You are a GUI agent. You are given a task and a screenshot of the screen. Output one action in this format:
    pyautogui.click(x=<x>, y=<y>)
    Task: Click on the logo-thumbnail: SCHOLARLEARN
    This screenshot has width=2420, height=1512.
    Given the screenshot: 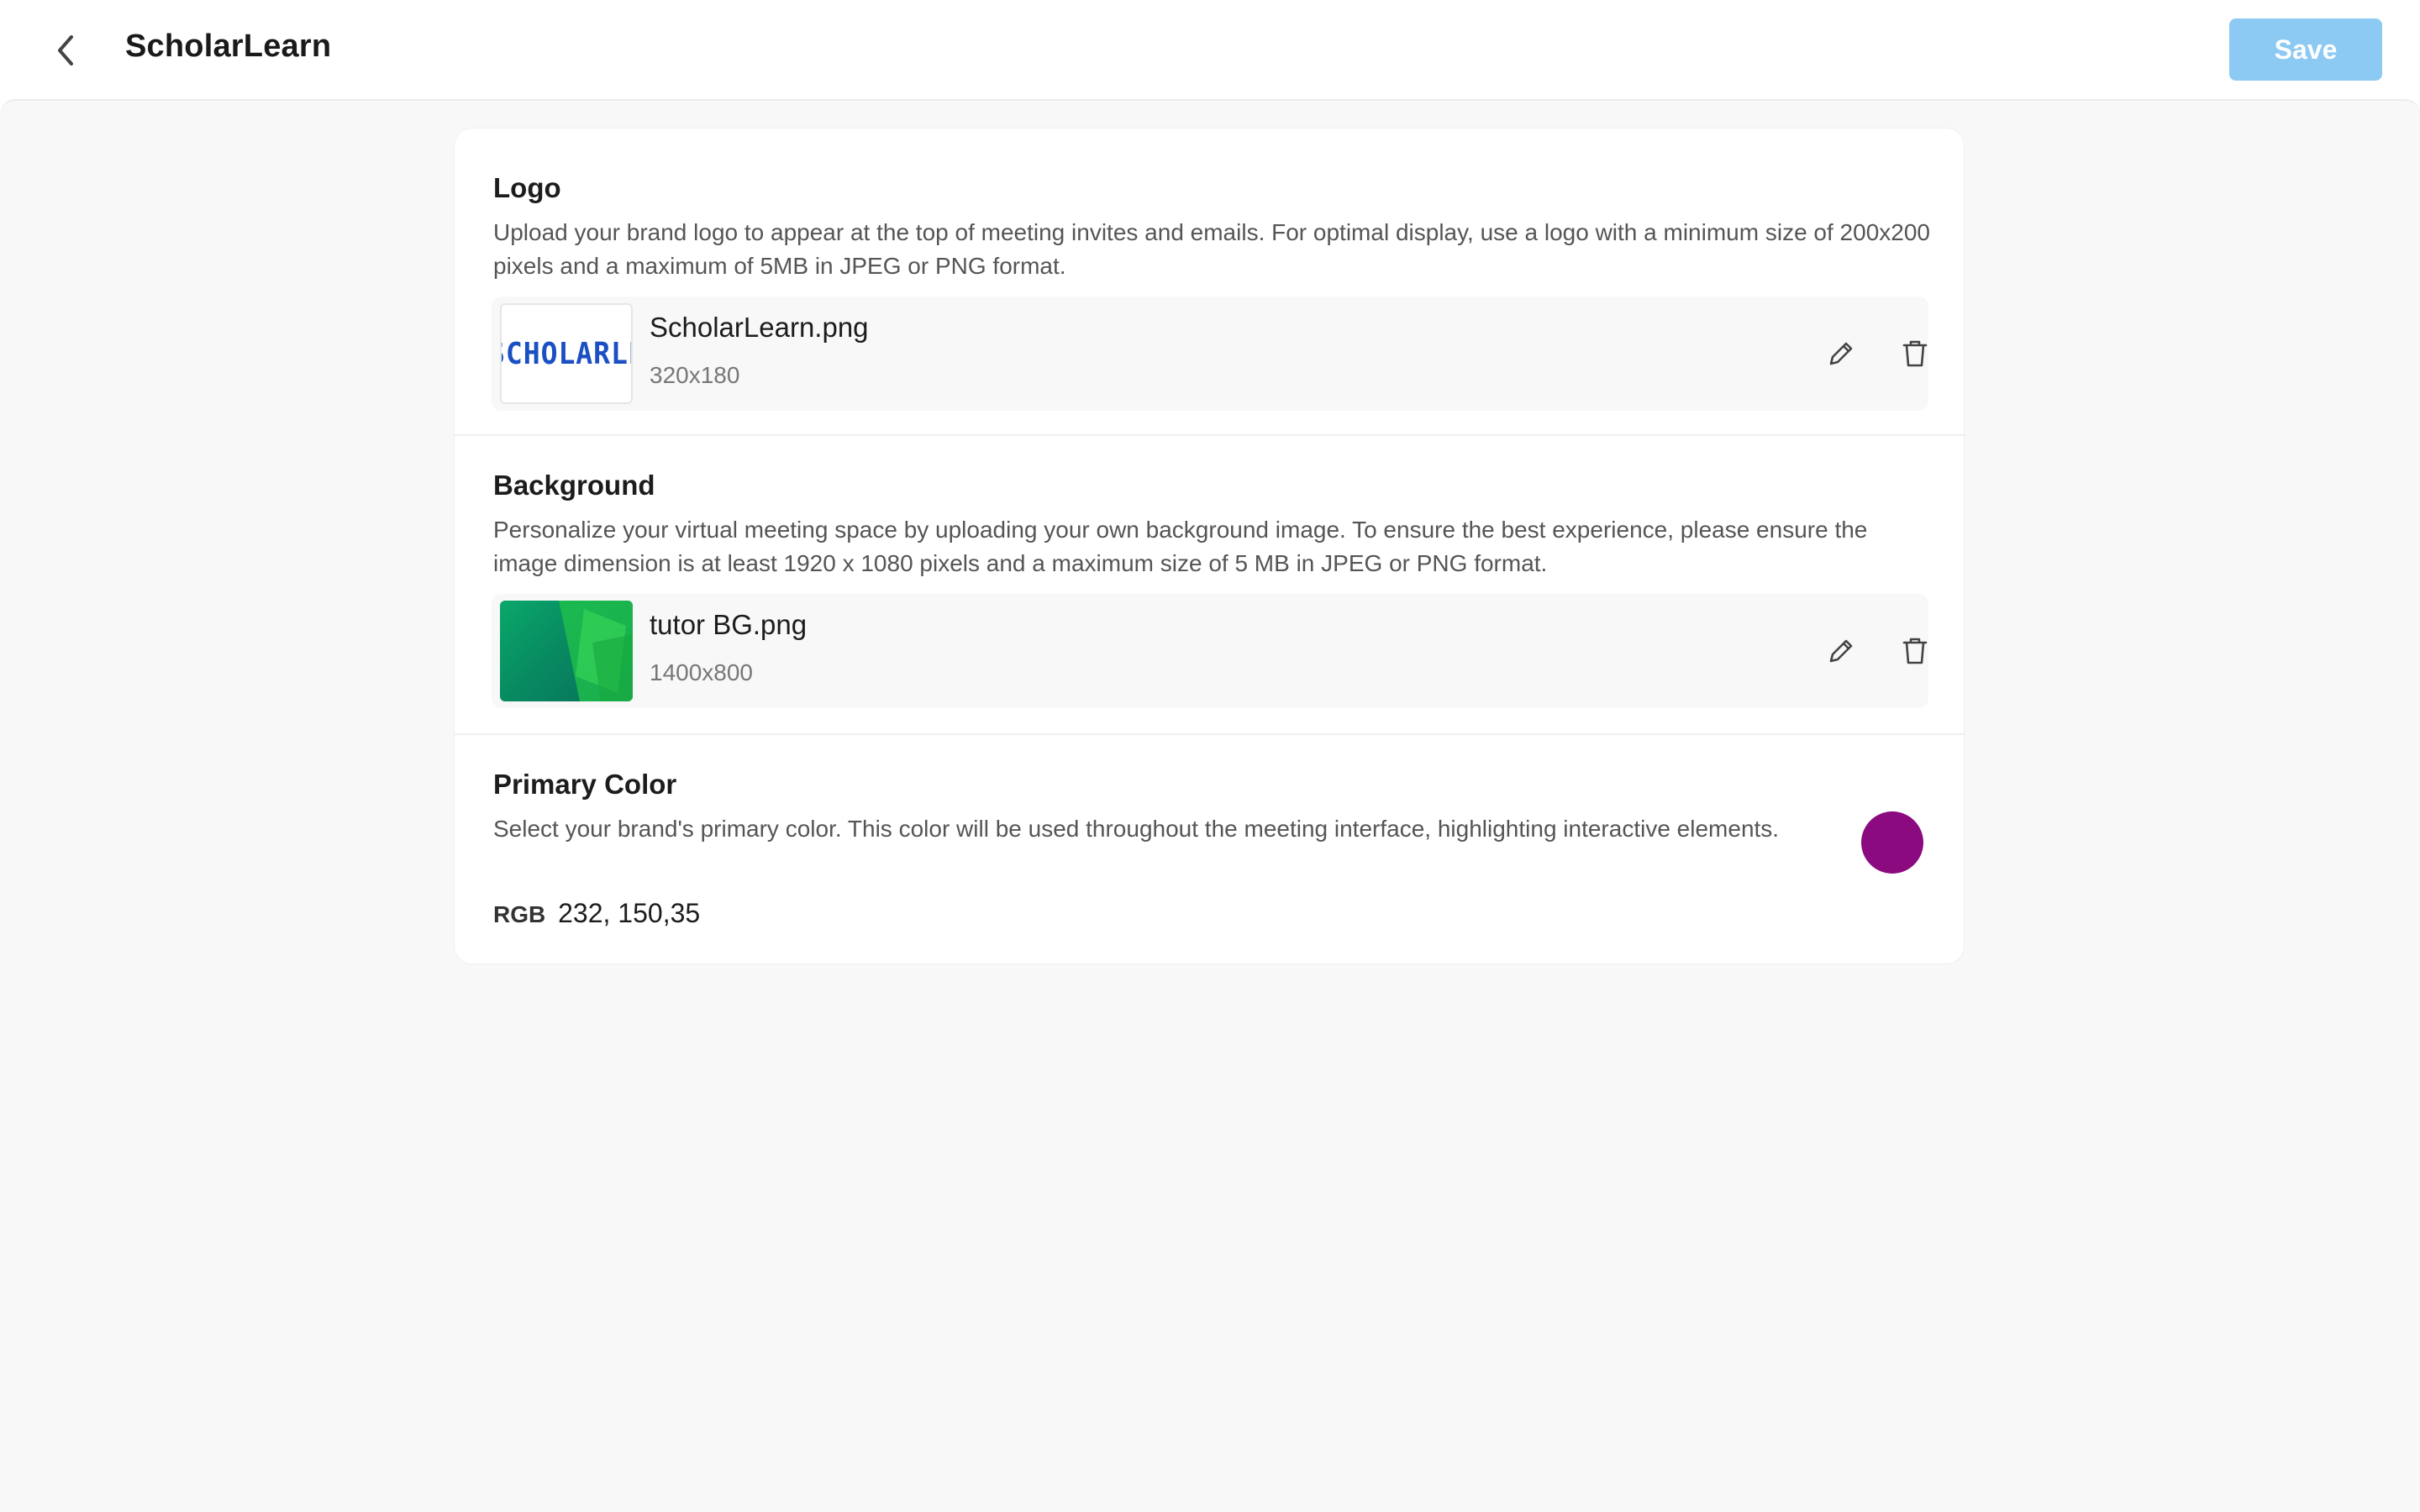 What is the action you would take?
    pyautogui.click(x=567, y=353)
    